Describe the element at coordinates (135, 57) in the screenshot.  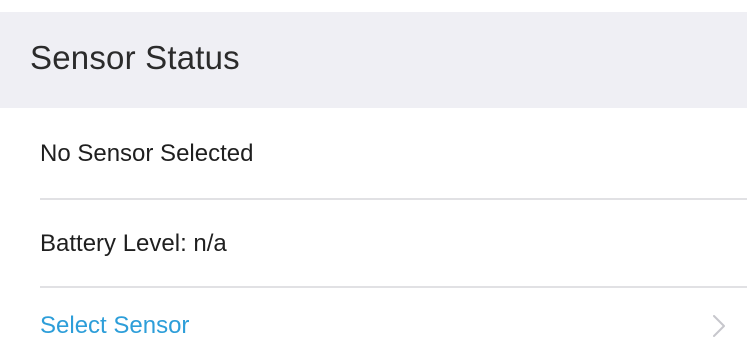
I see `section-title: Sensor Status` at that location.